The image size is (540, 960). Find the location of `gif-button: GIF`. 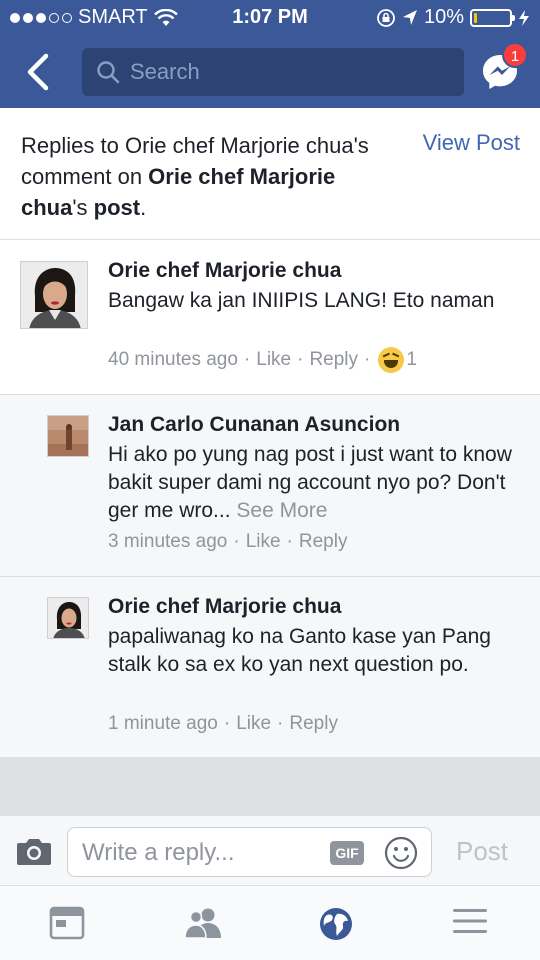

gif-button: GIF is located at coordinates (347, 853).